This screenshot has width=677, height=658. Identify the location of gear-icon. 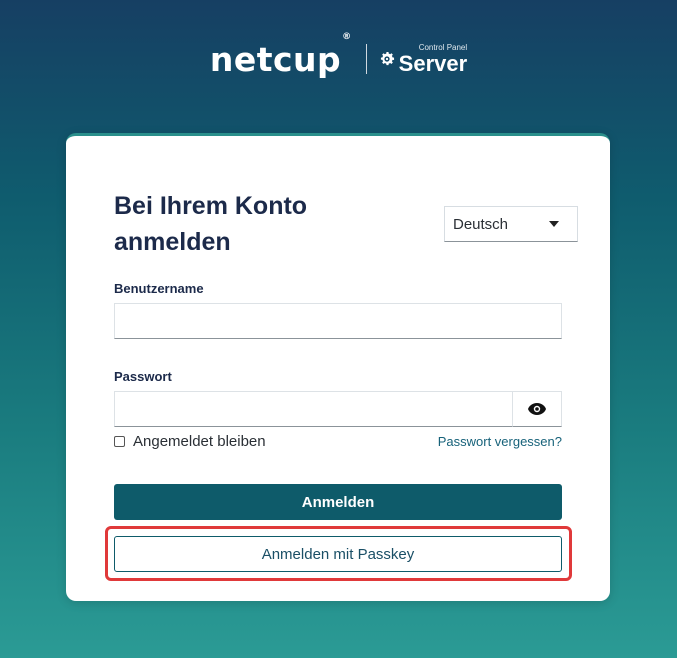
(387, 59).